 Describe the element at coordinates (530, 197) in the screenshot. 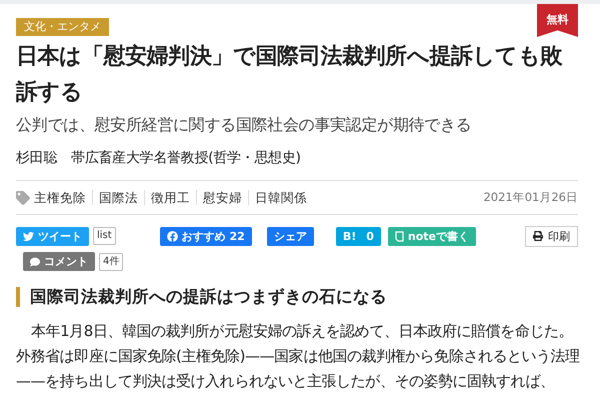

I see `publish-date: 2021年01月26日` at that location.